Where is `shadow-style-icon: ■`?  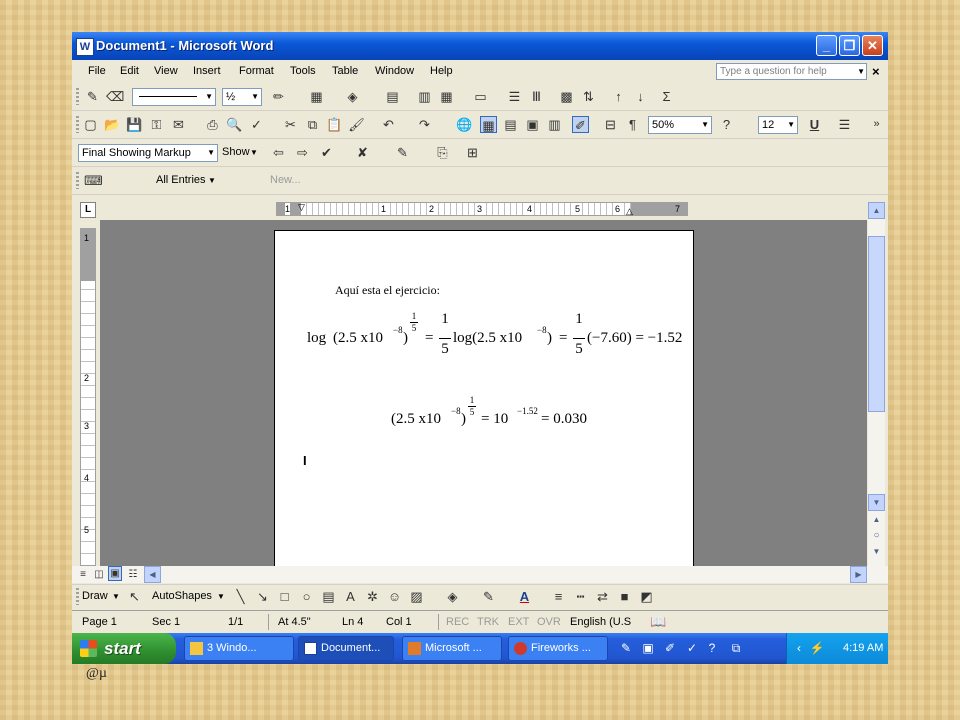
shadow-style-icon: ■ is located at coordinates (624, 596).